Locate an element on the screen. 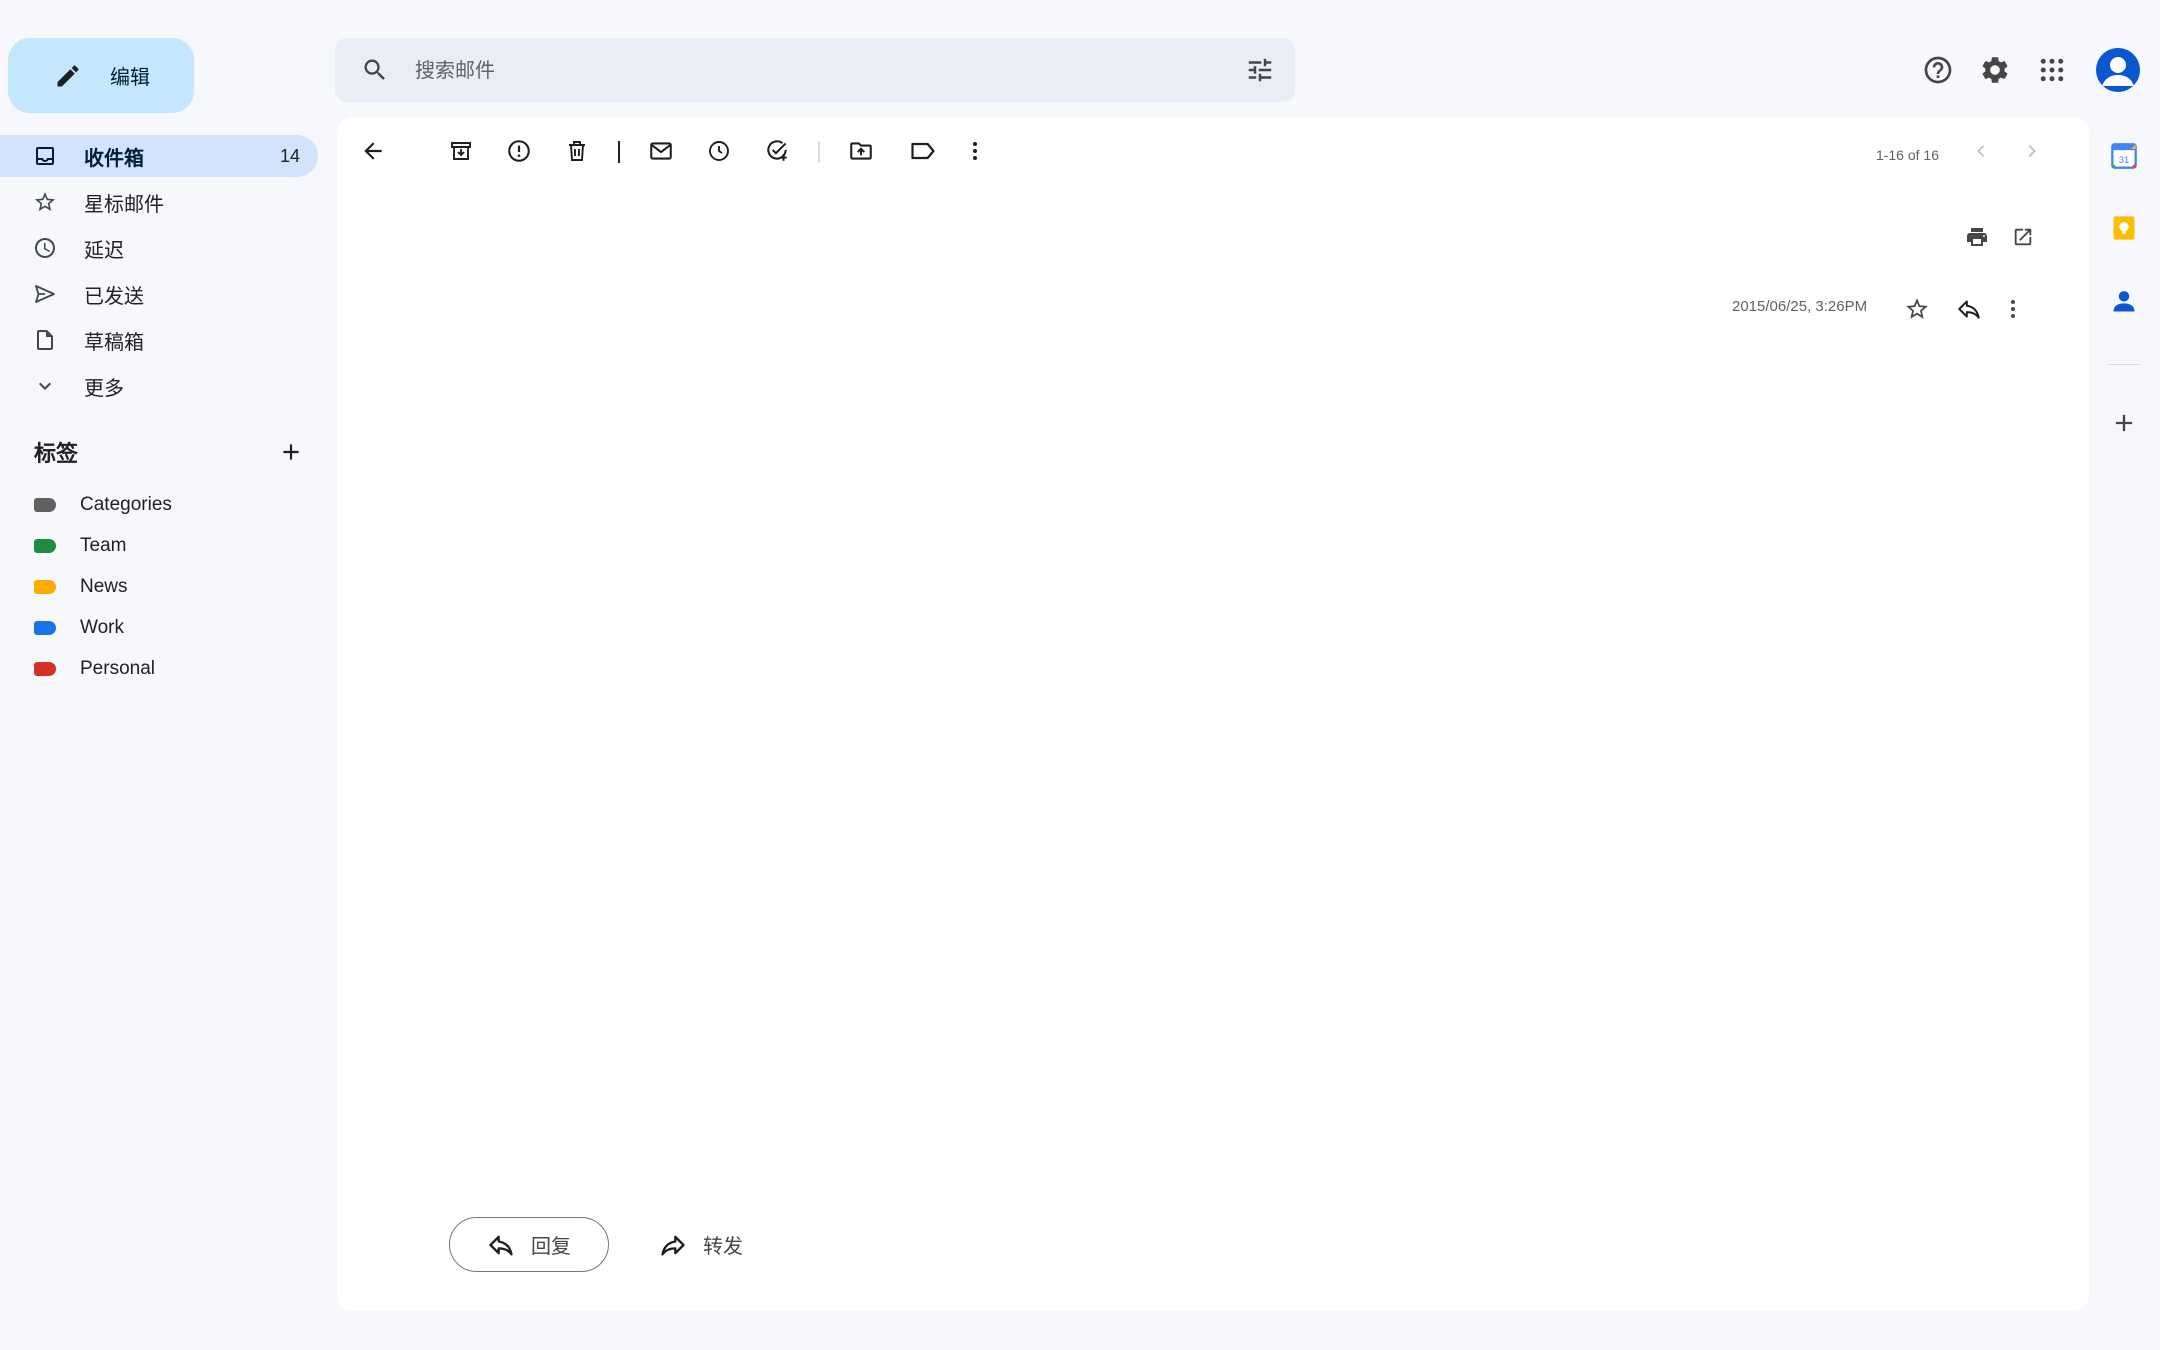 The width and height of the screenshot is (2160, 1350). archive-icon is located at coordinates (461, 151).